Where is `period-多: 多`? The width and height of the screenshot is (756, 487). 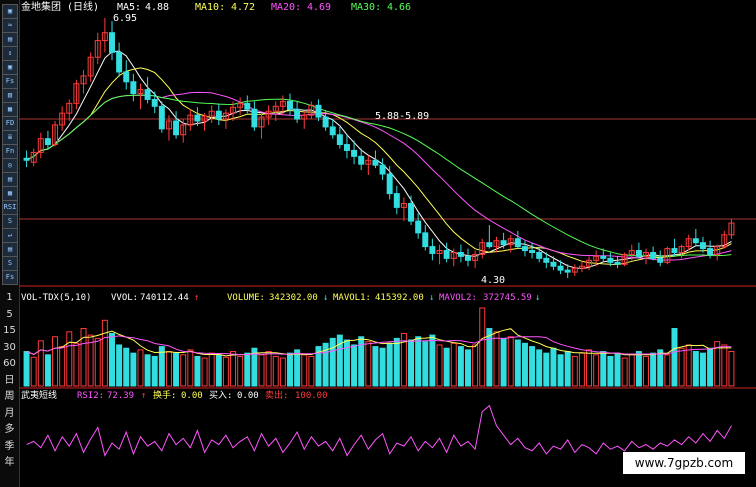 period-多: 多 is located at coordinates (9, 430).